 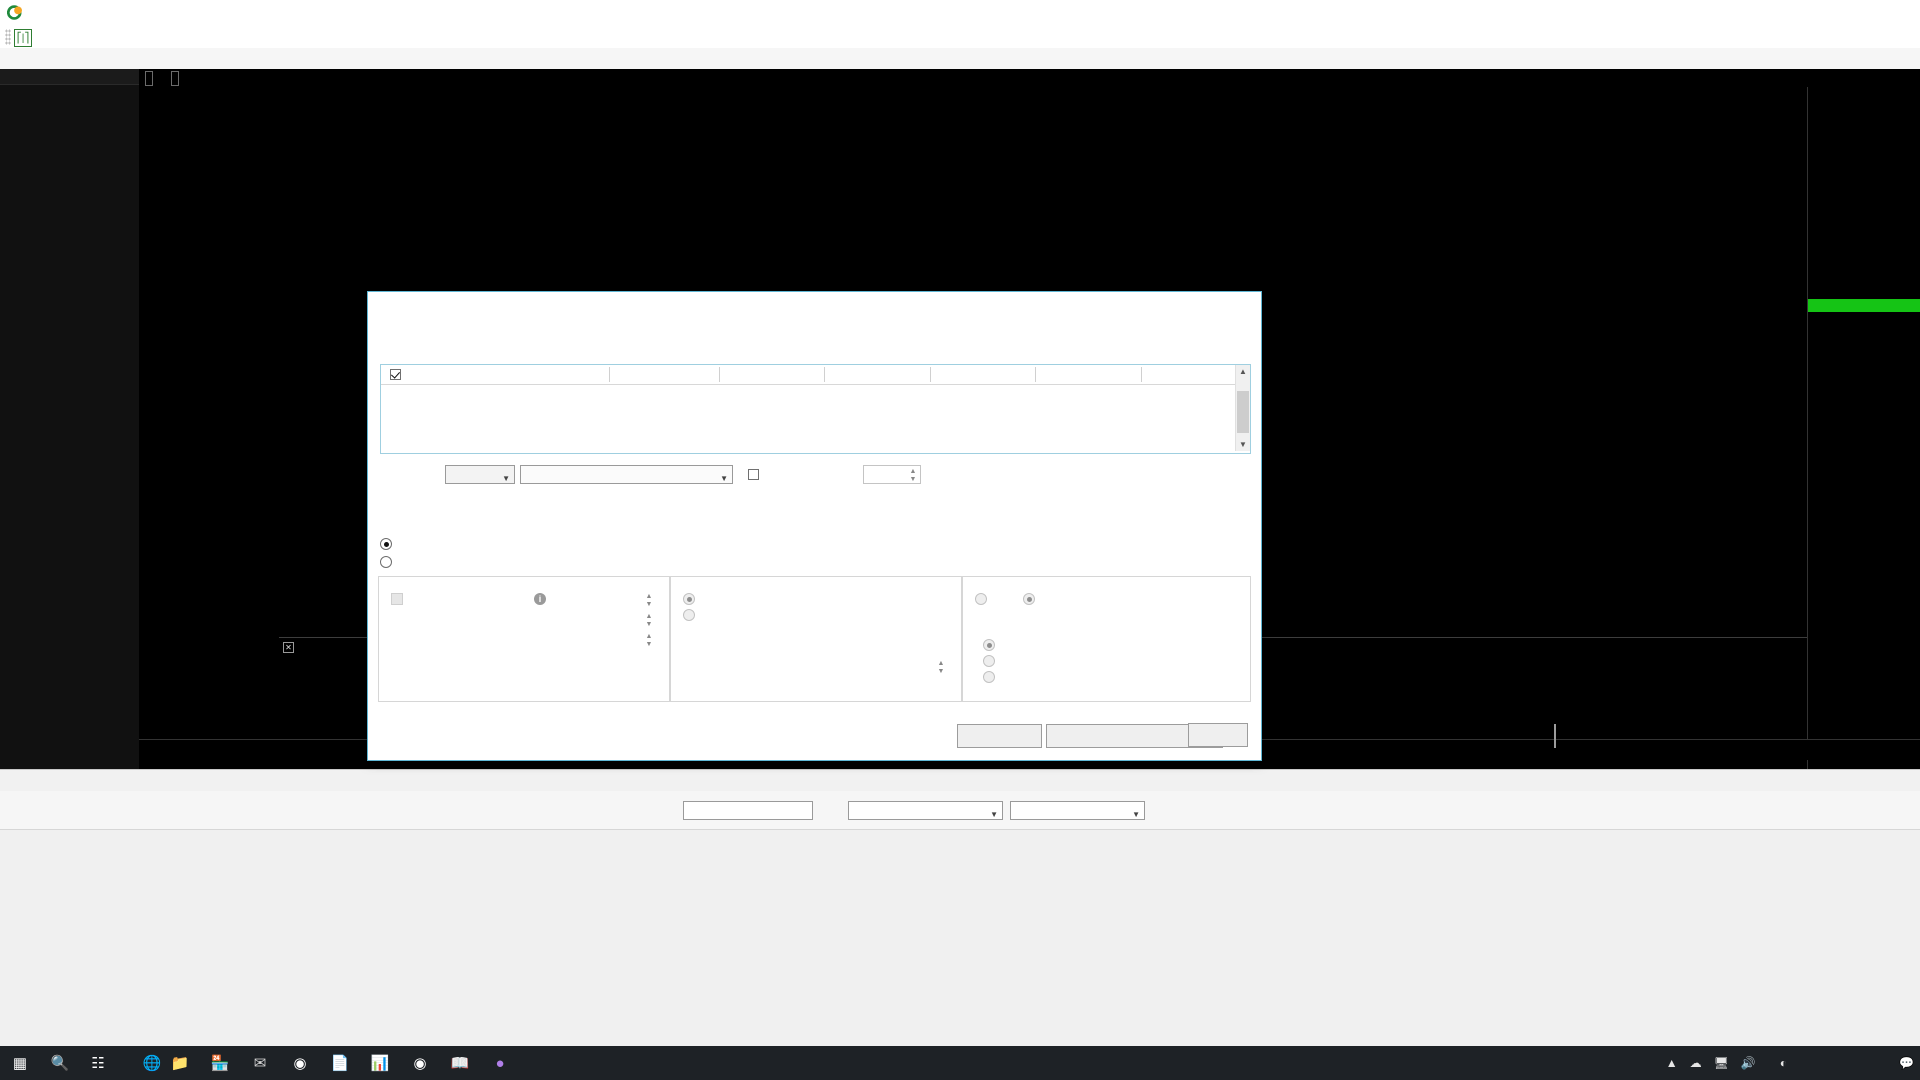 I want to click on chevron-down-icon-mode: ▼, so click(x=506, y=478).